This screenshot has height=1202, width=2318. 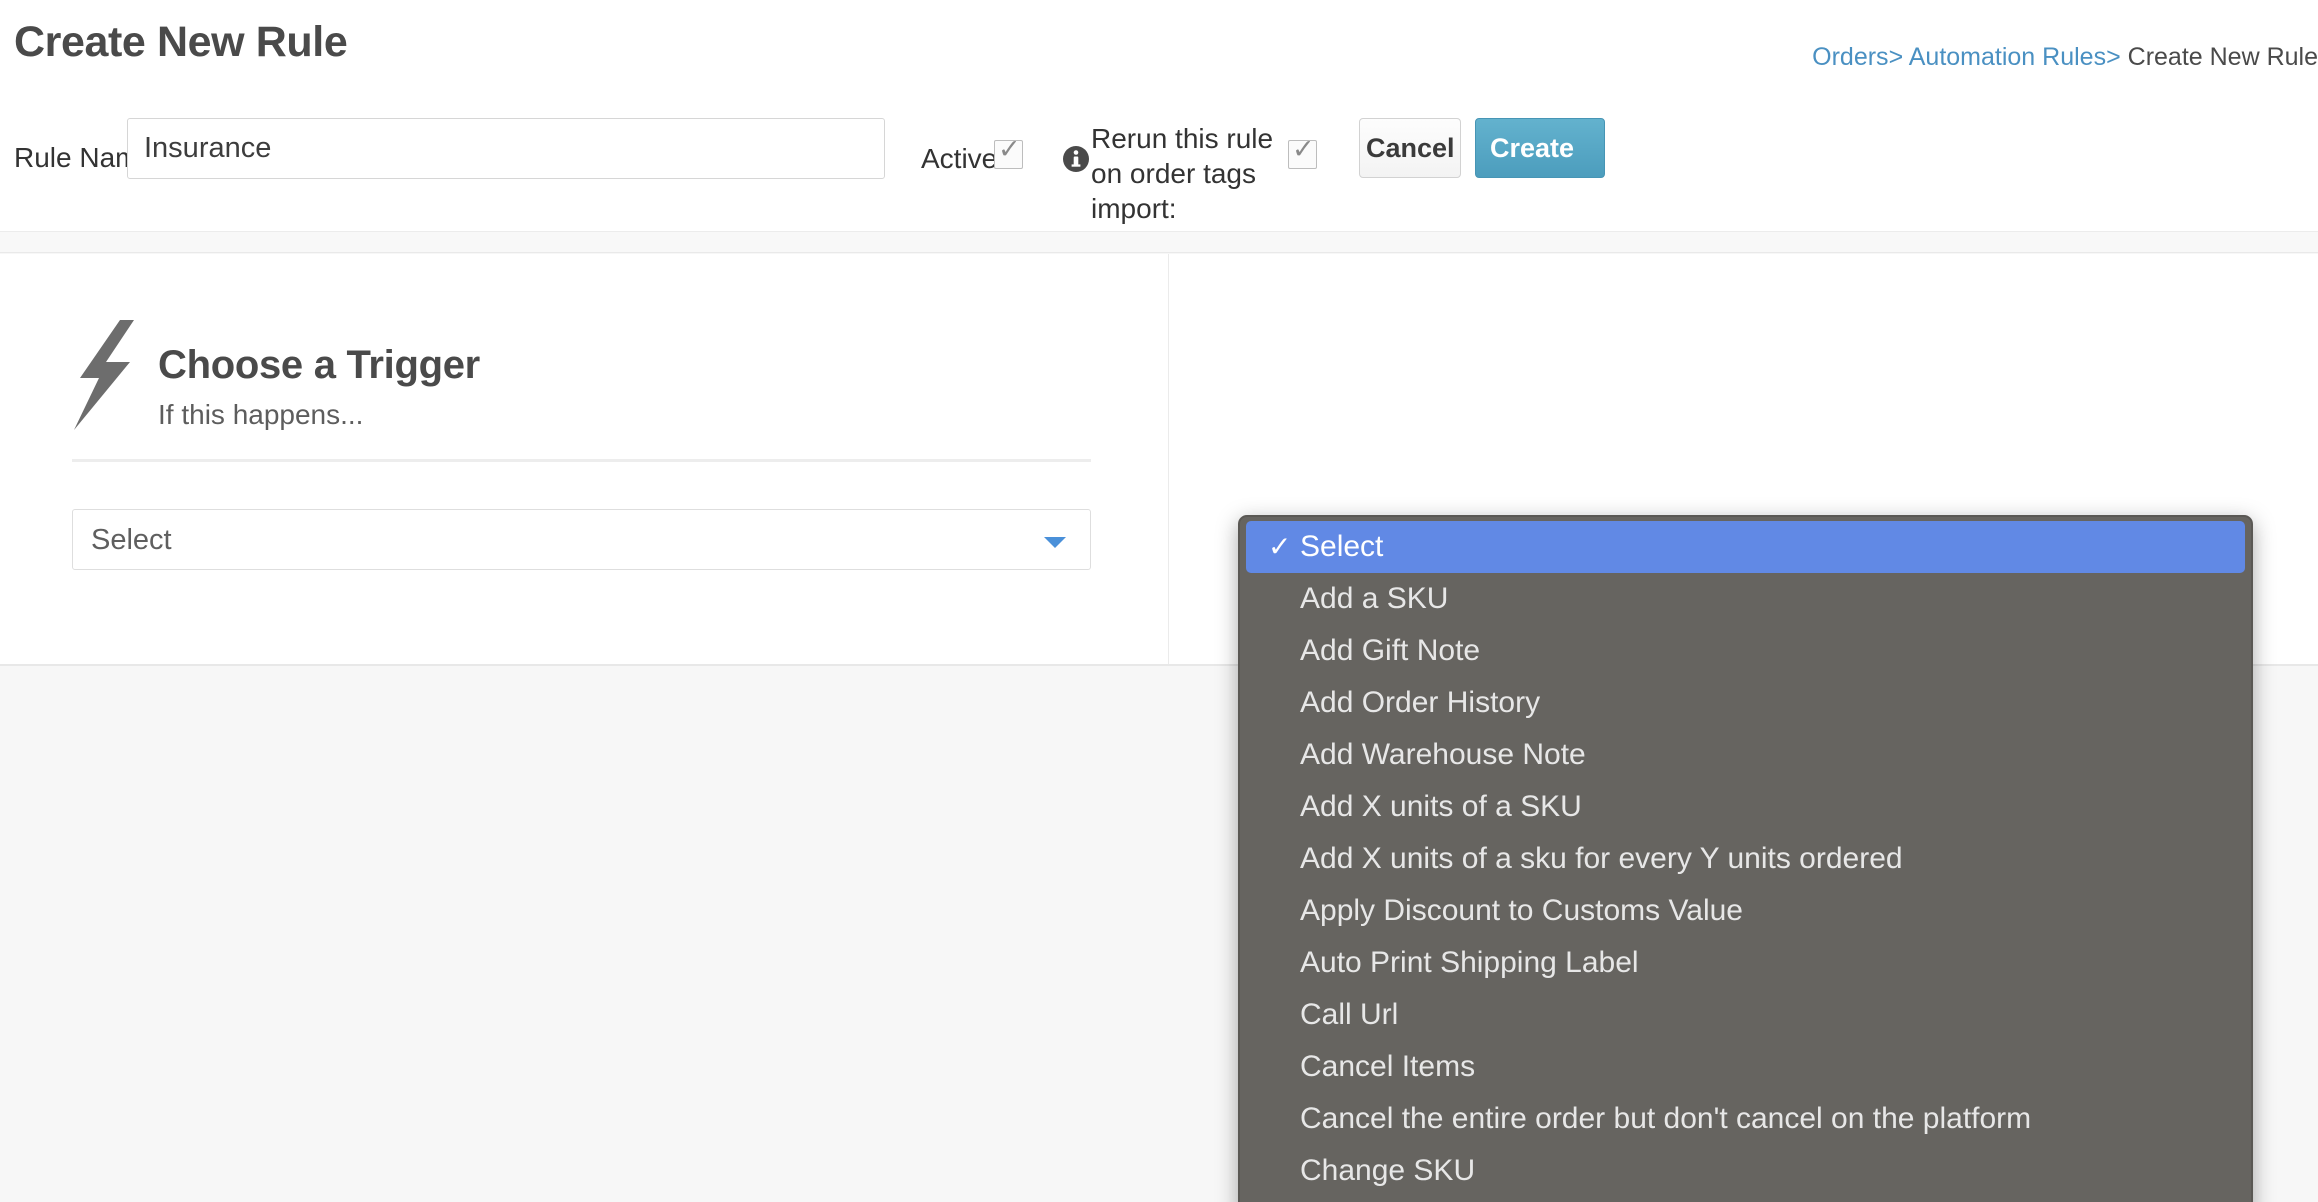 I want to click on breadcrumb-current: Create New Rule, so click(x=2222, y=57).